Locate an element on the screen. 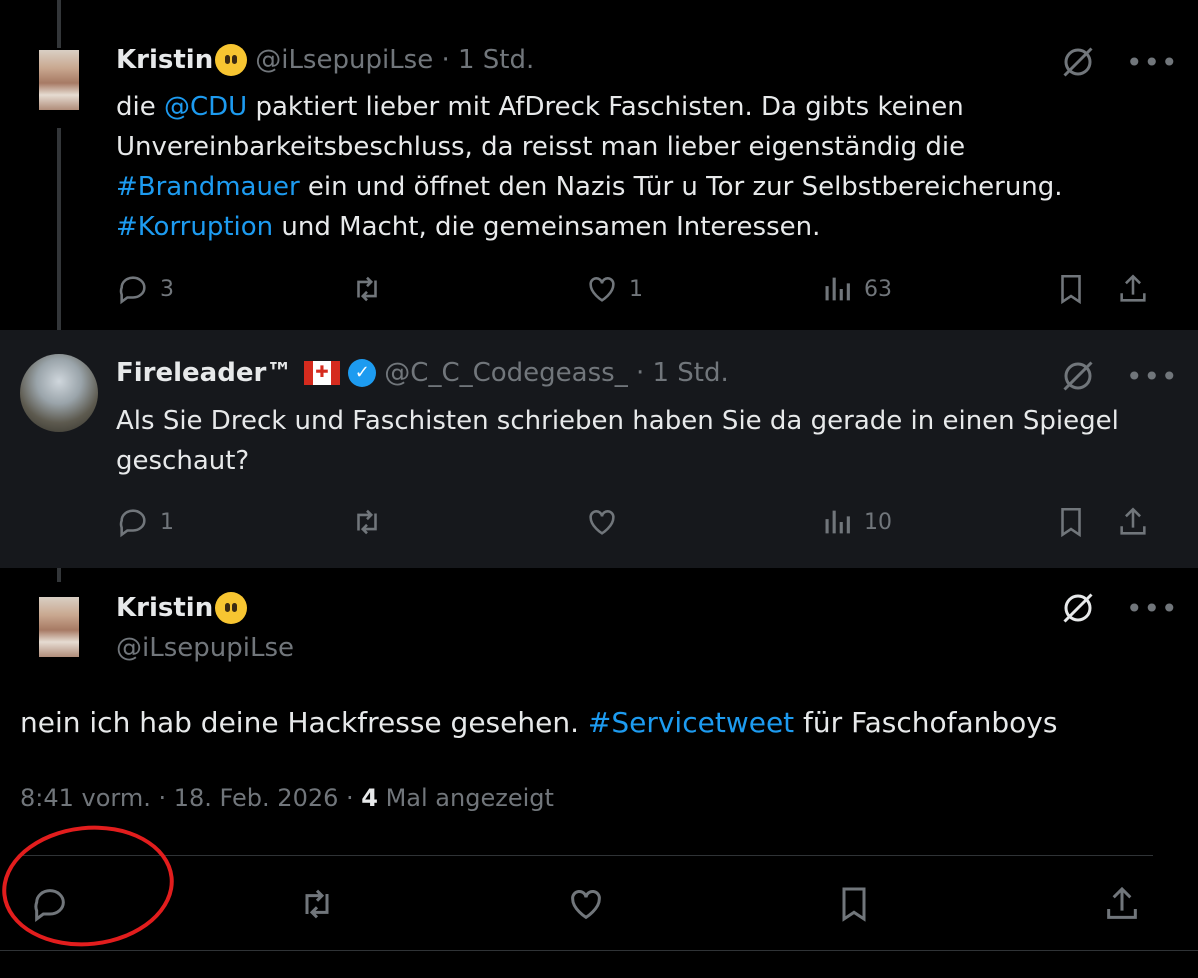  tweet-header: Kristin @iLsepupiLse · 1 Std. is located at coordinates (325, 60).